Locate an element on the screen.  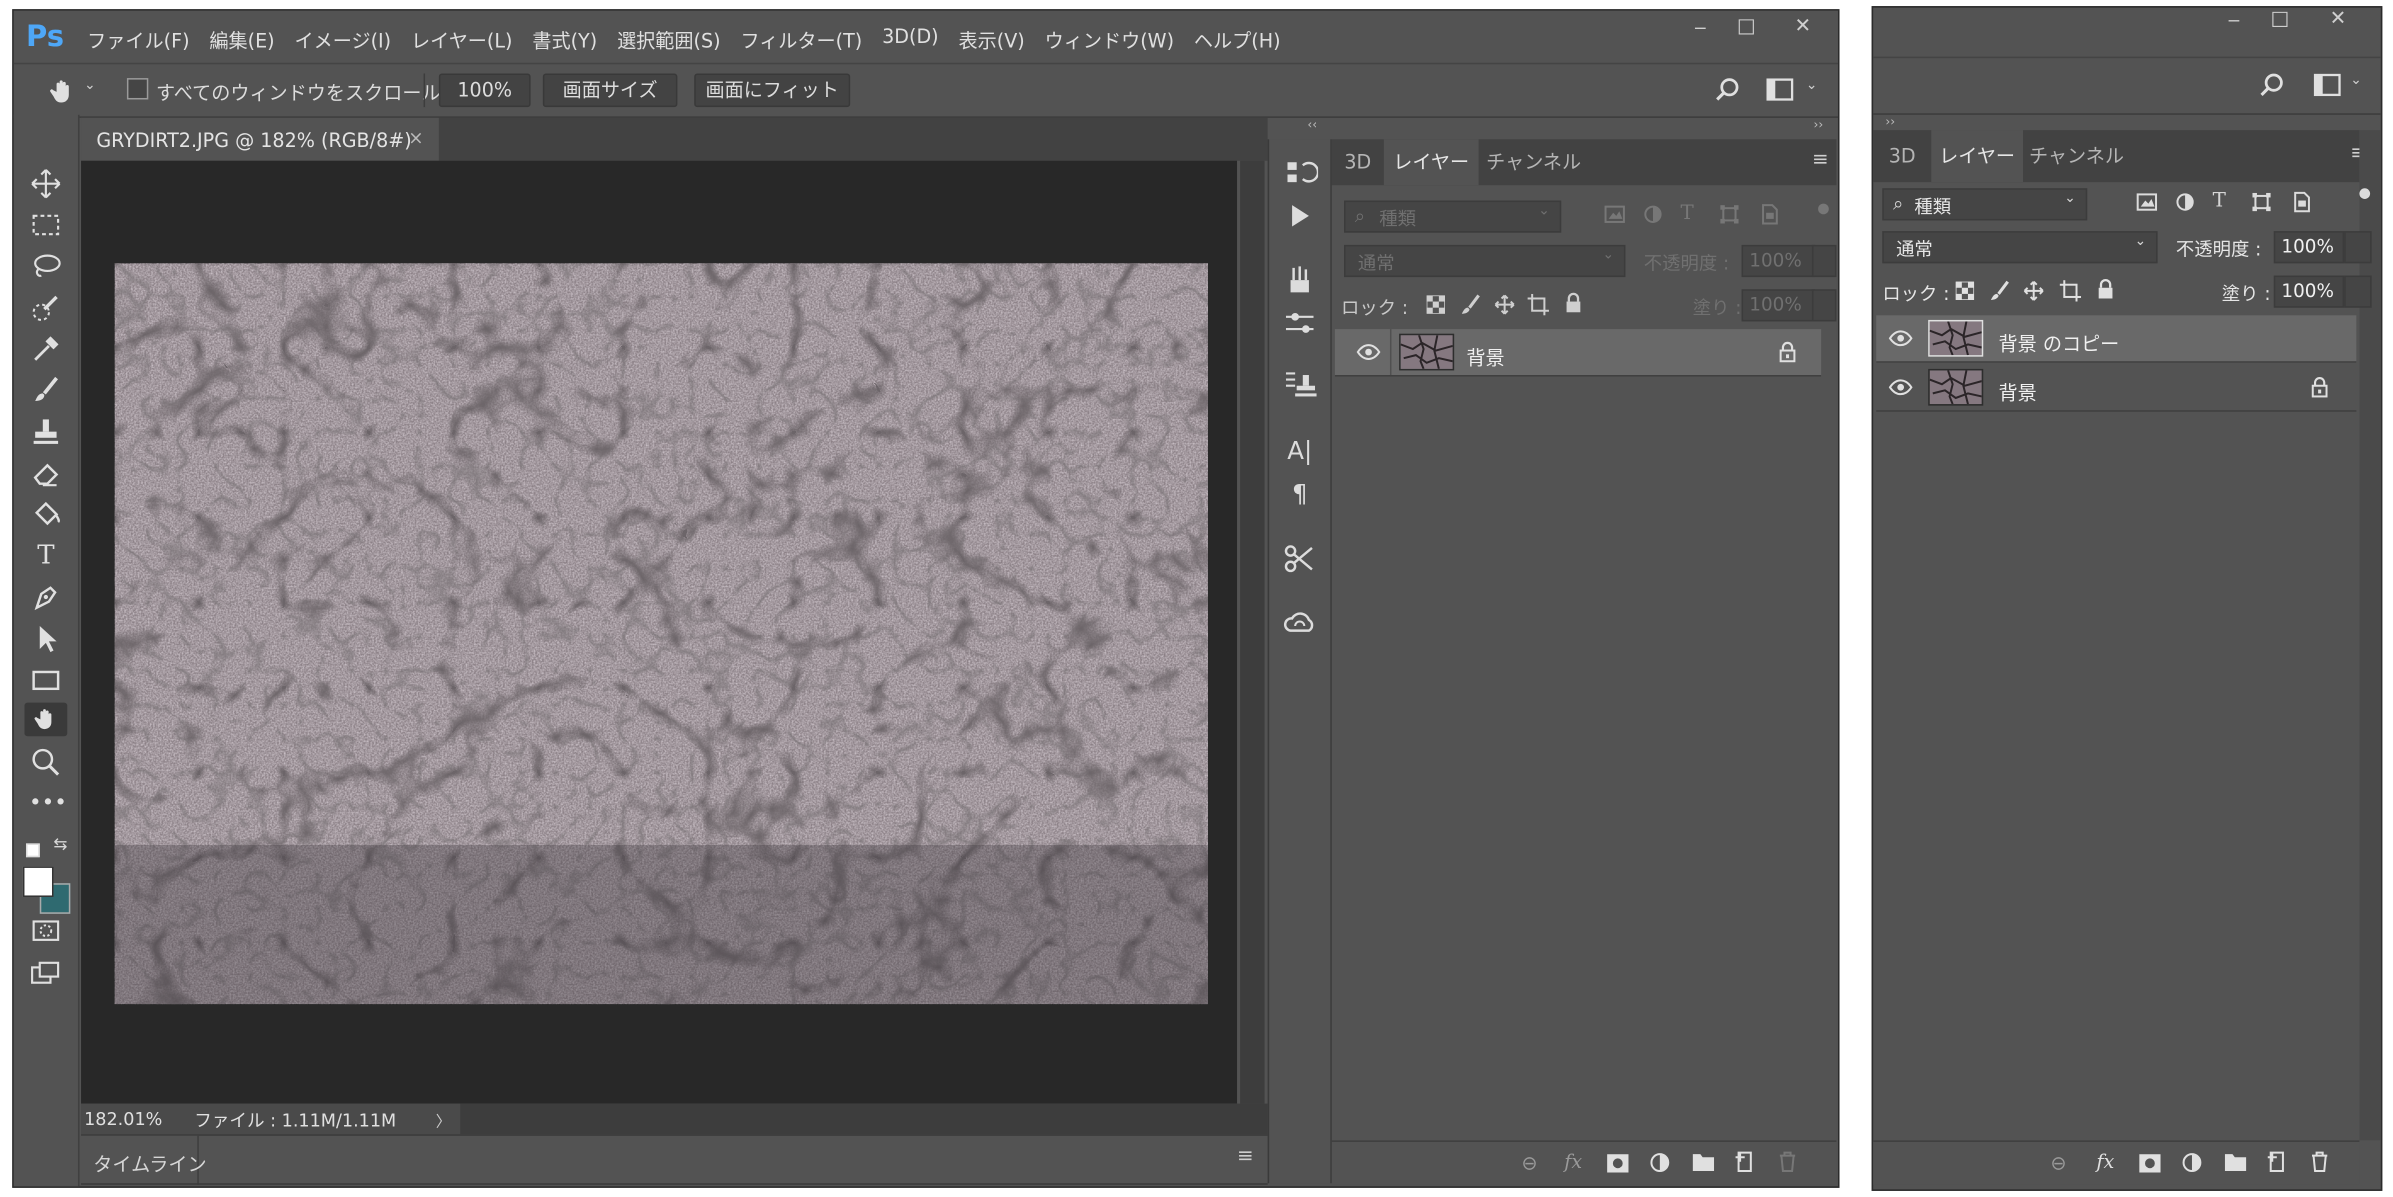
pen-tool-icon is located at coordinates (46, 597).